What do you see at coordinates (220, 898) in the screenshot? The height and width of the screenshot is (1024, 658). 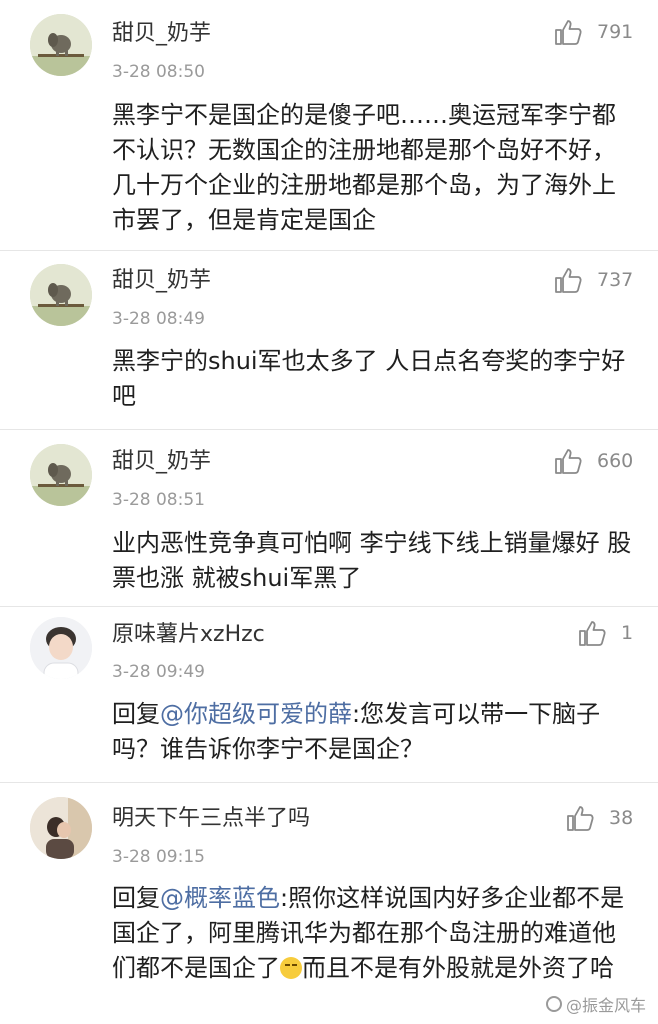 I see `mention-link: @概率蓝色` at bounding box center [220, 898].